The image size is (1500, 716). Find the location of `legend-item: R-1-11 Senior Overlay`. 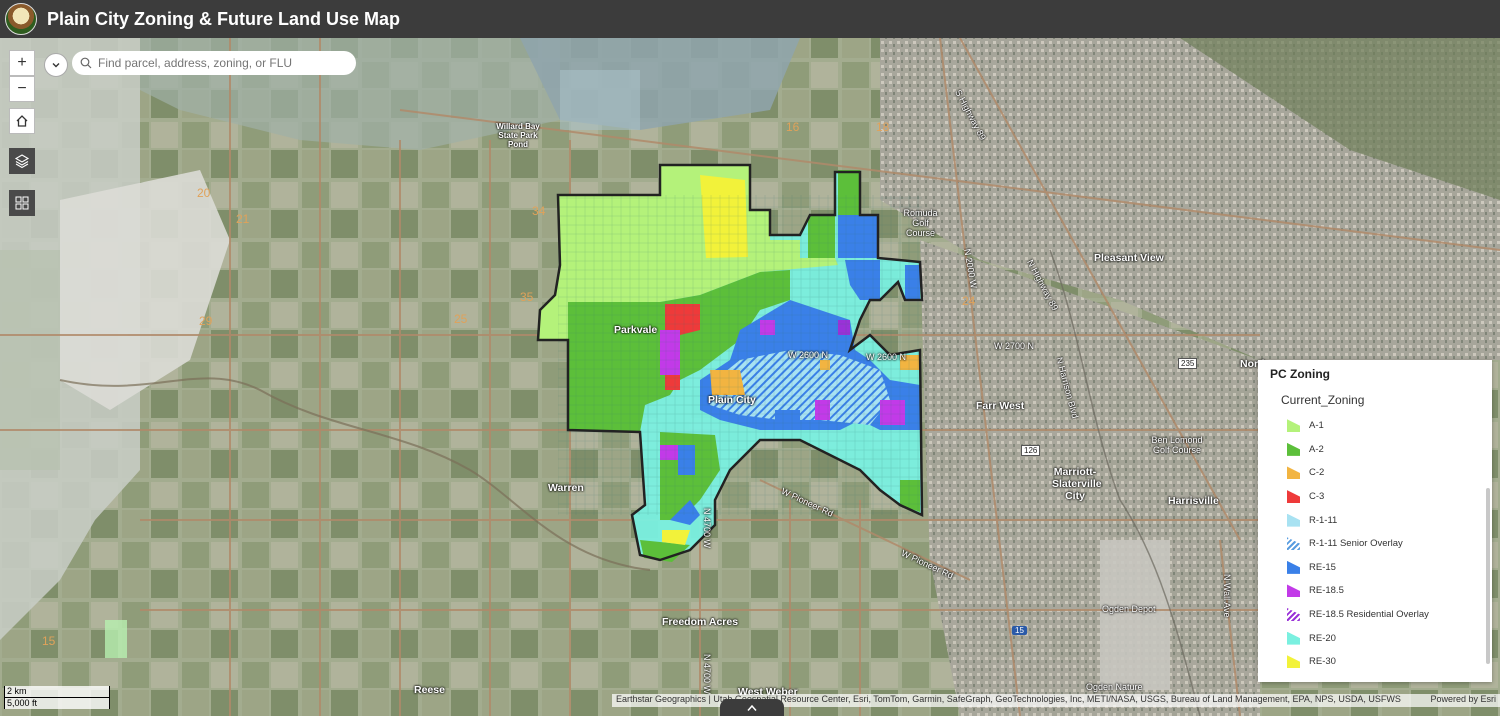

legend-item: R-1-11 Senior Overlay is located at coordinates (1358, 544).